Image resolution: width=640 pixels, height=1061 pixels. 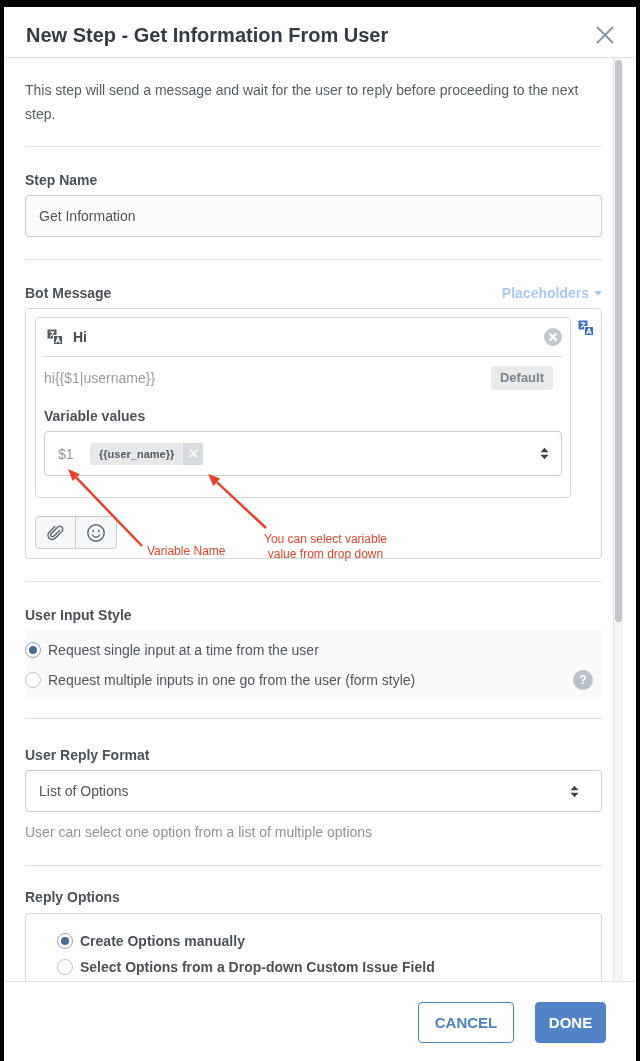 I want to click on variable-tag: {{user_name}}, so click(x=137, y=453).